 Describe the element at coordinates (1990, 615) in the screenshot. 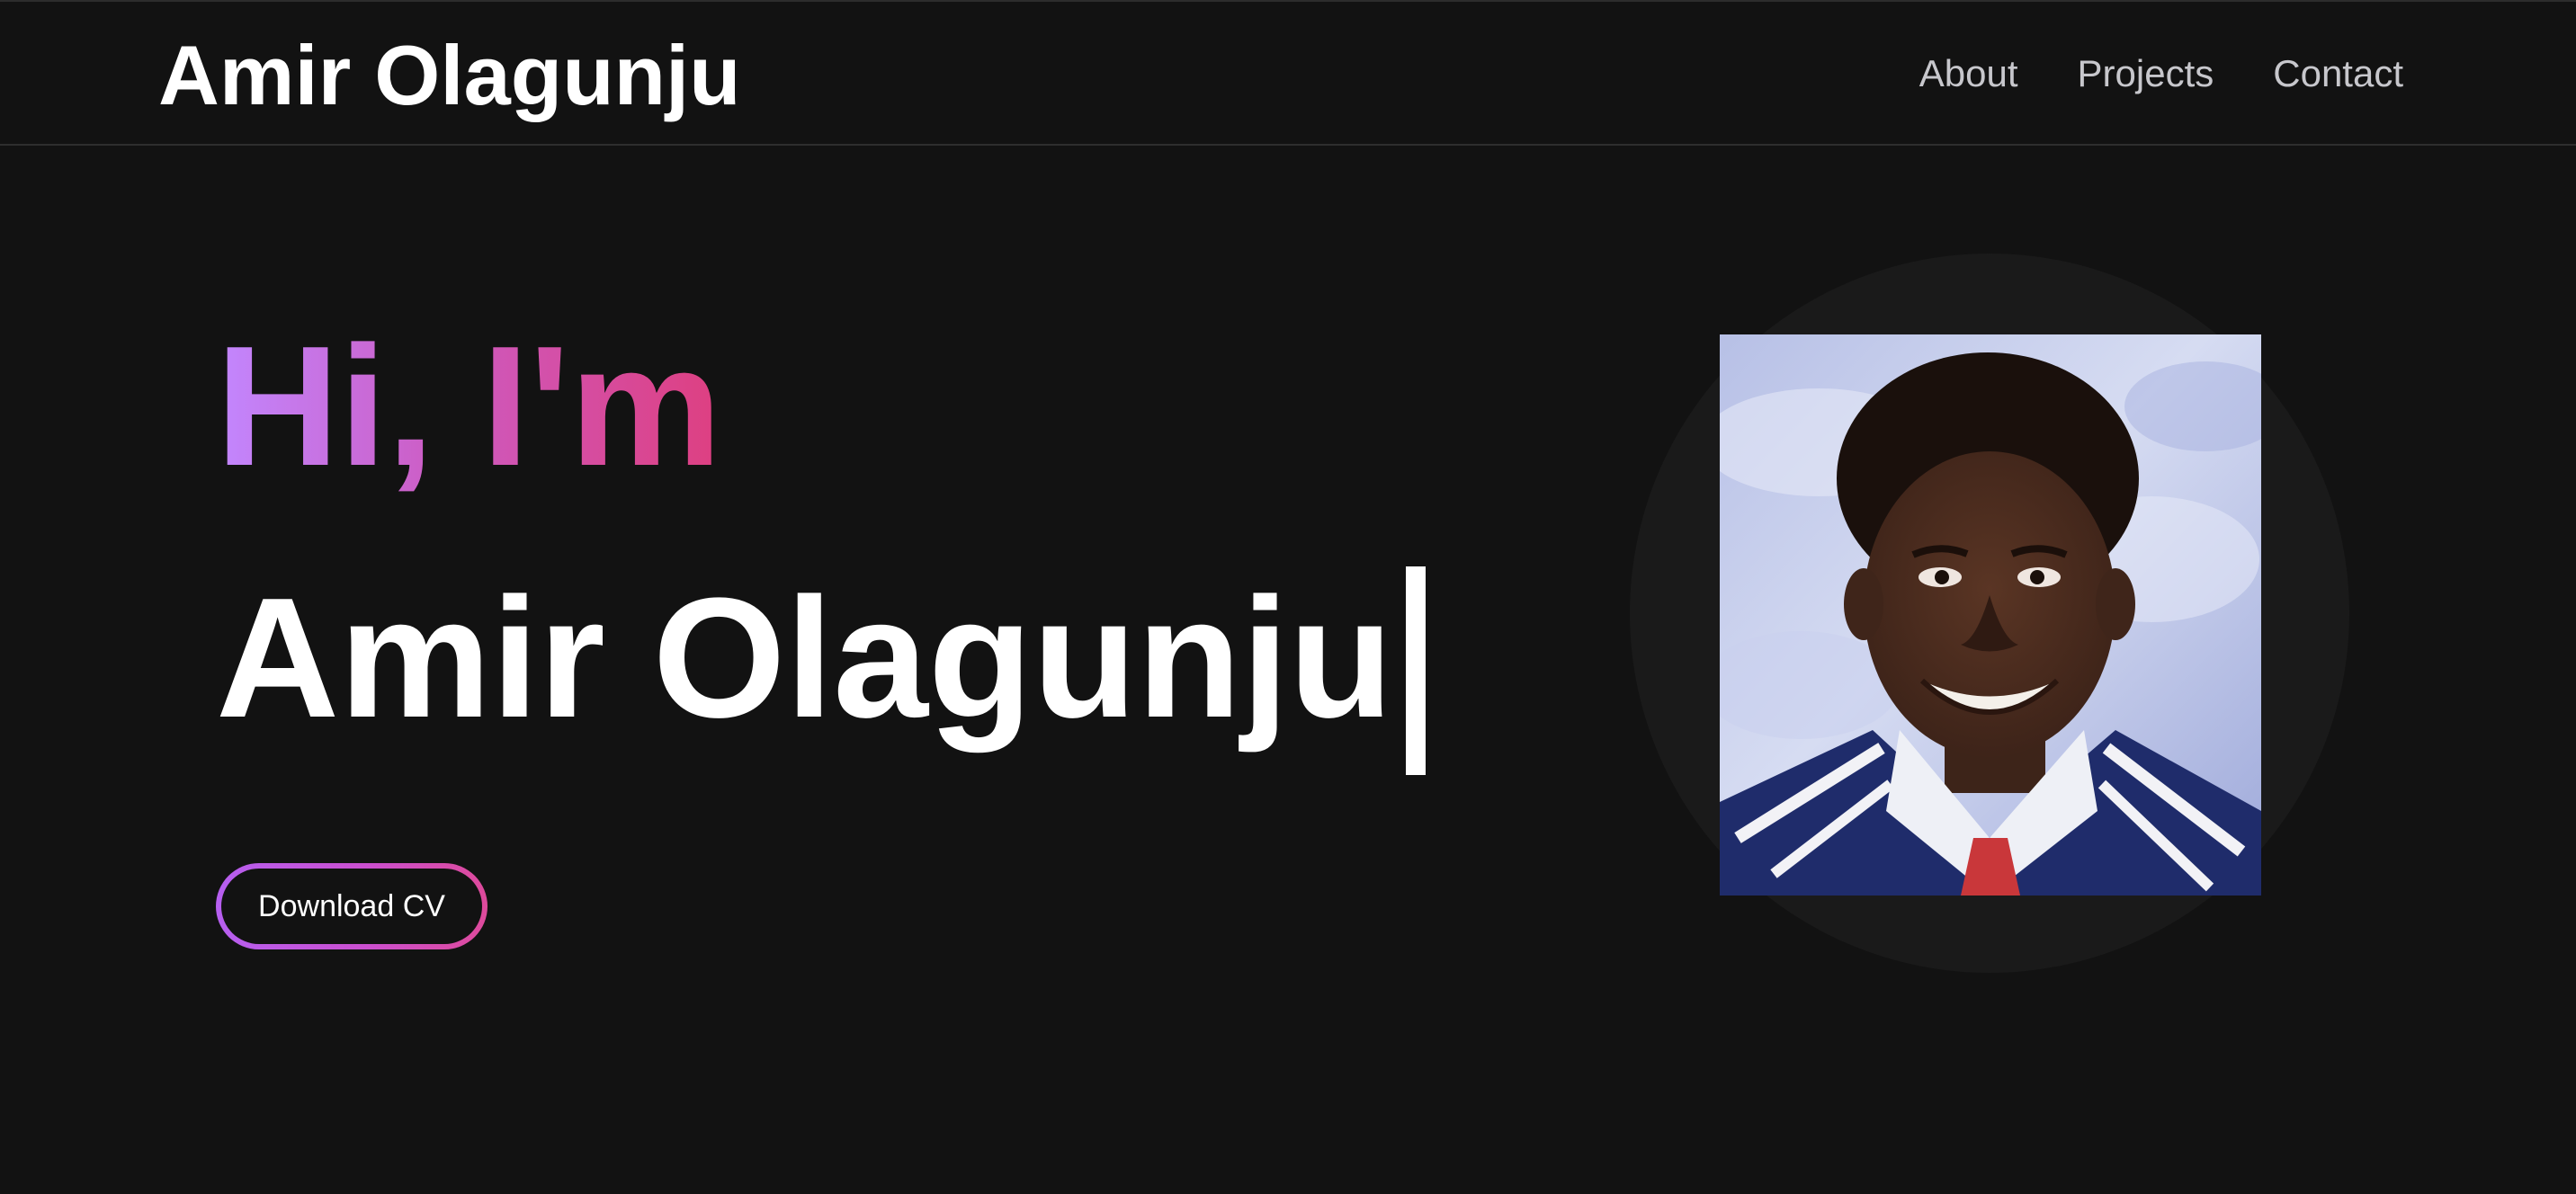

I see `profile-photo` at that location.